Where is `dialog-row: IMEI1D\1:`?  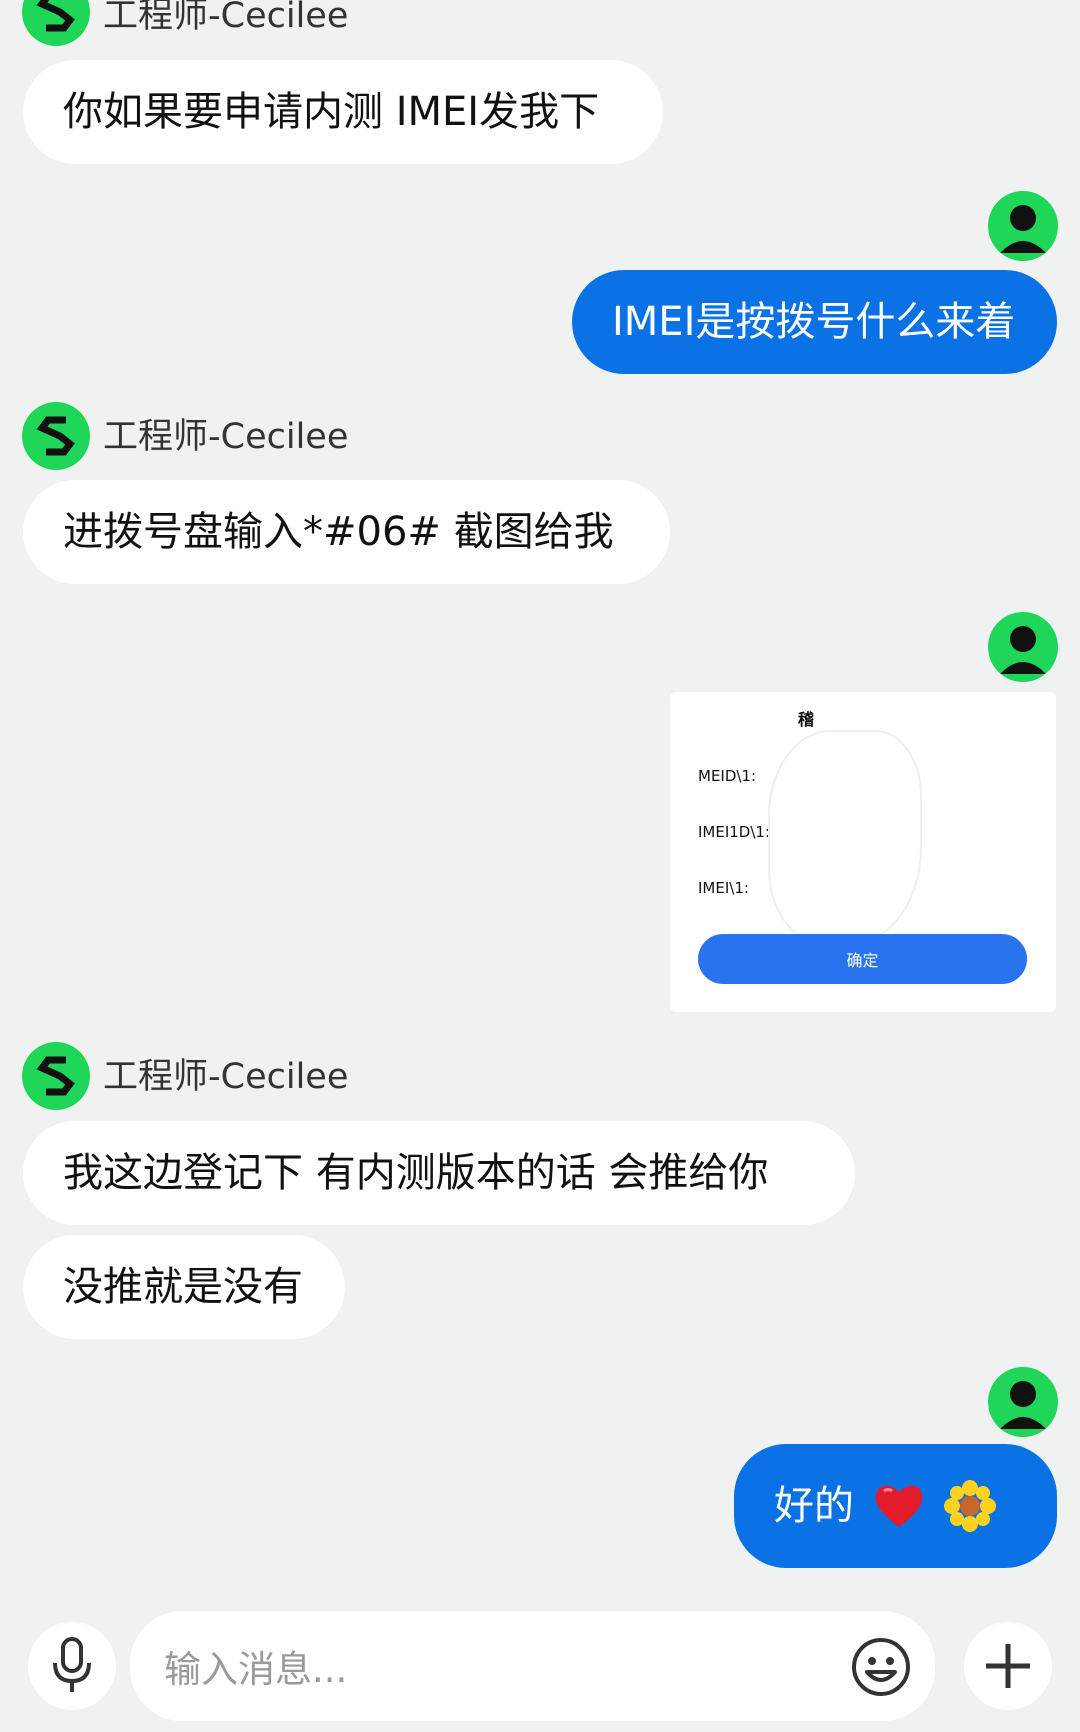
dialog-row: IMEI1D\1: is located at coordinates (734, 832).